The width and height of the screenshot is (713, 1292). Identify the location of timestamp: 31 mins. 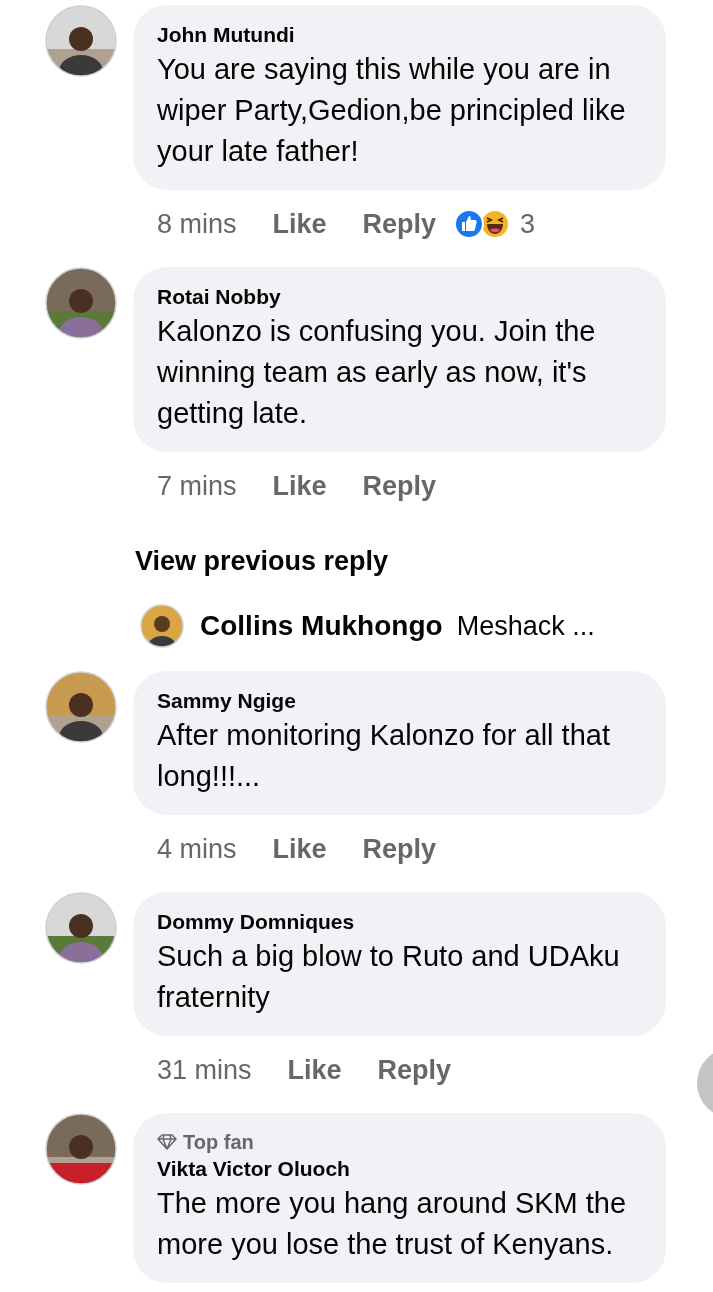
(204, 1070).